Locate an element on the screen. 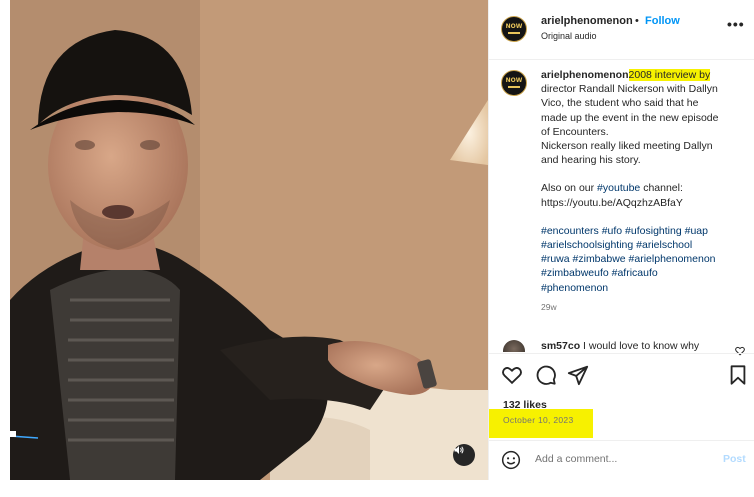 This screenshot has height=497, width=754. mute-button is located at coordinates (464, 455).